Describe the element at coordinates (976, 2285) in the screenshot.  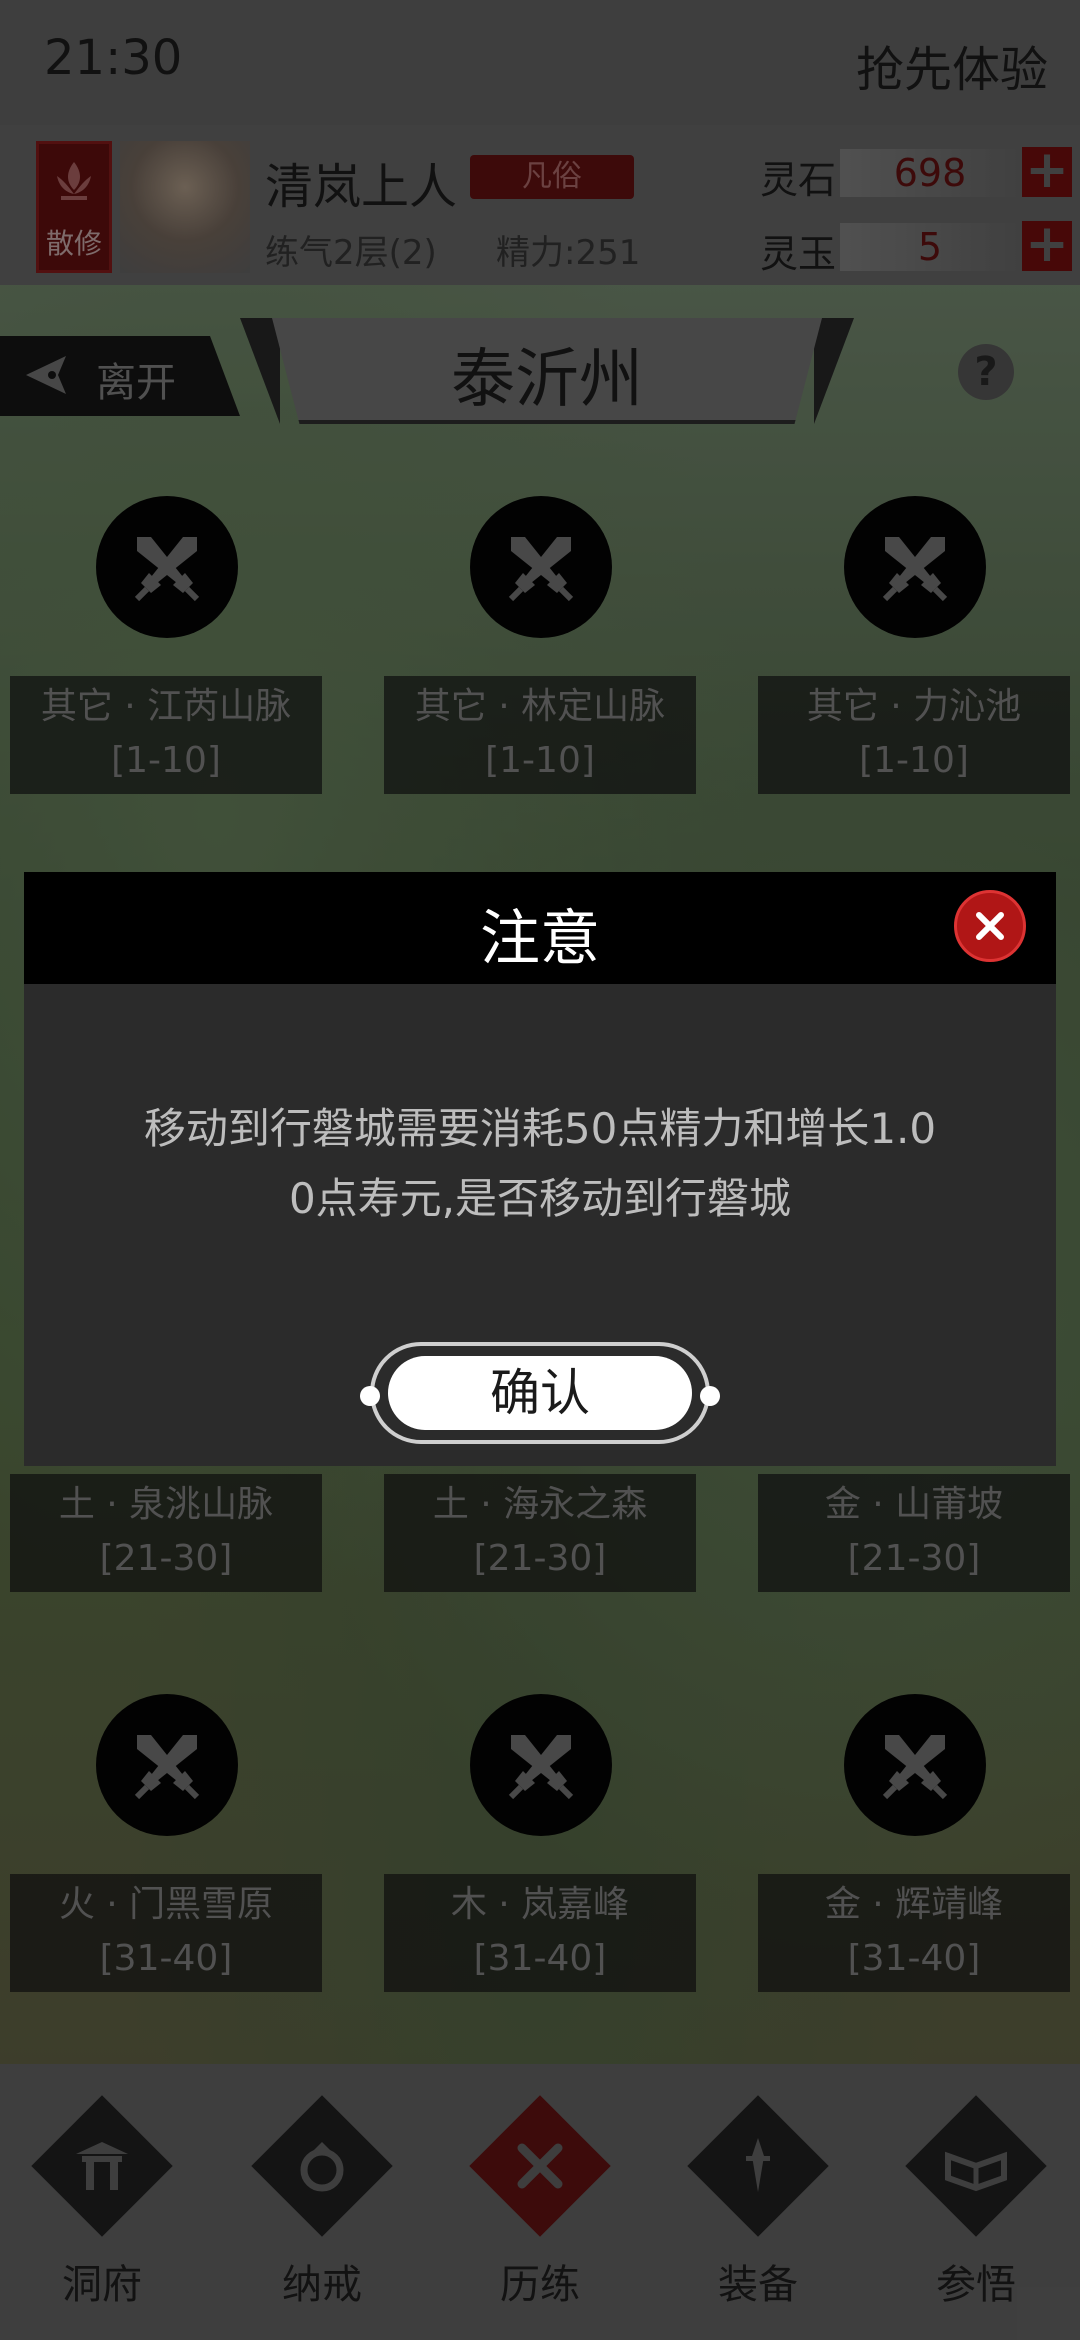
I see `nav-label: 参悟` at that location.